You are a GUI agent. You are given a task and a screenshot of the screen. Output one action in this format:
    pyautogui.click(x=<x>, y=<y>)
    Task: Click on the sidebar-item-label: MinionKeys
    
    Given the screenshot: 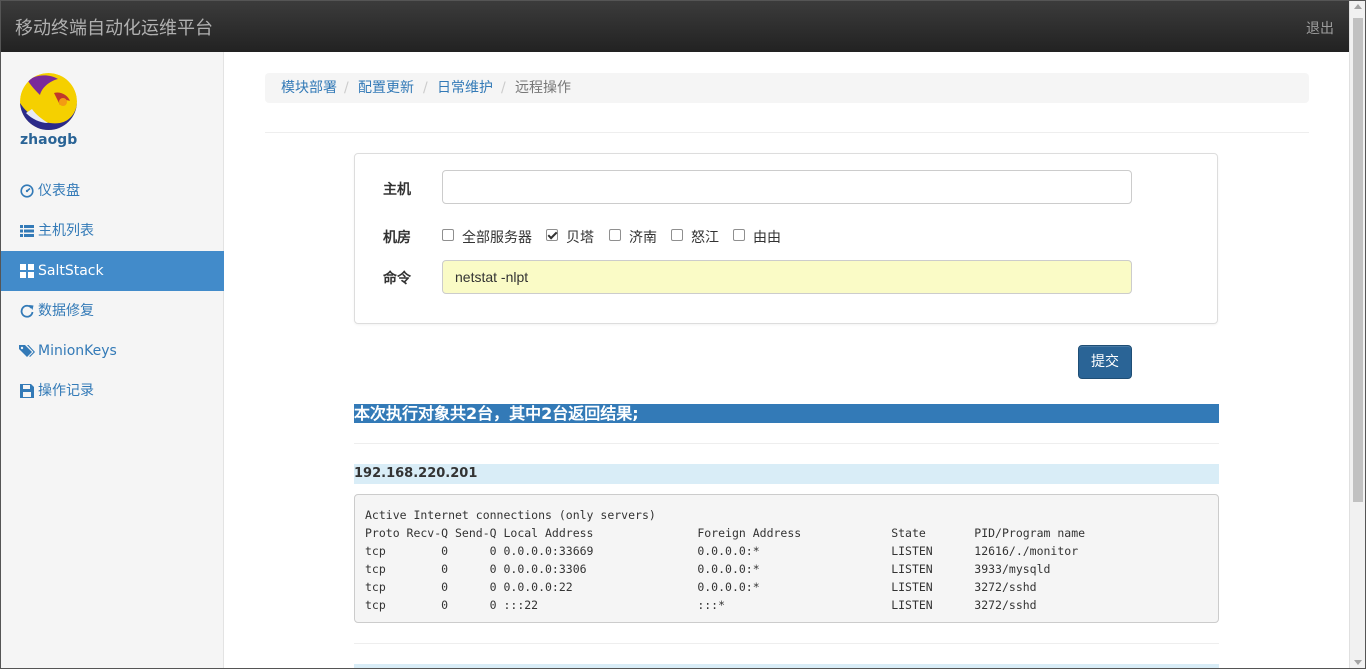 What is the action you would take?
    pyautogui.click(x=77, y=351)
    